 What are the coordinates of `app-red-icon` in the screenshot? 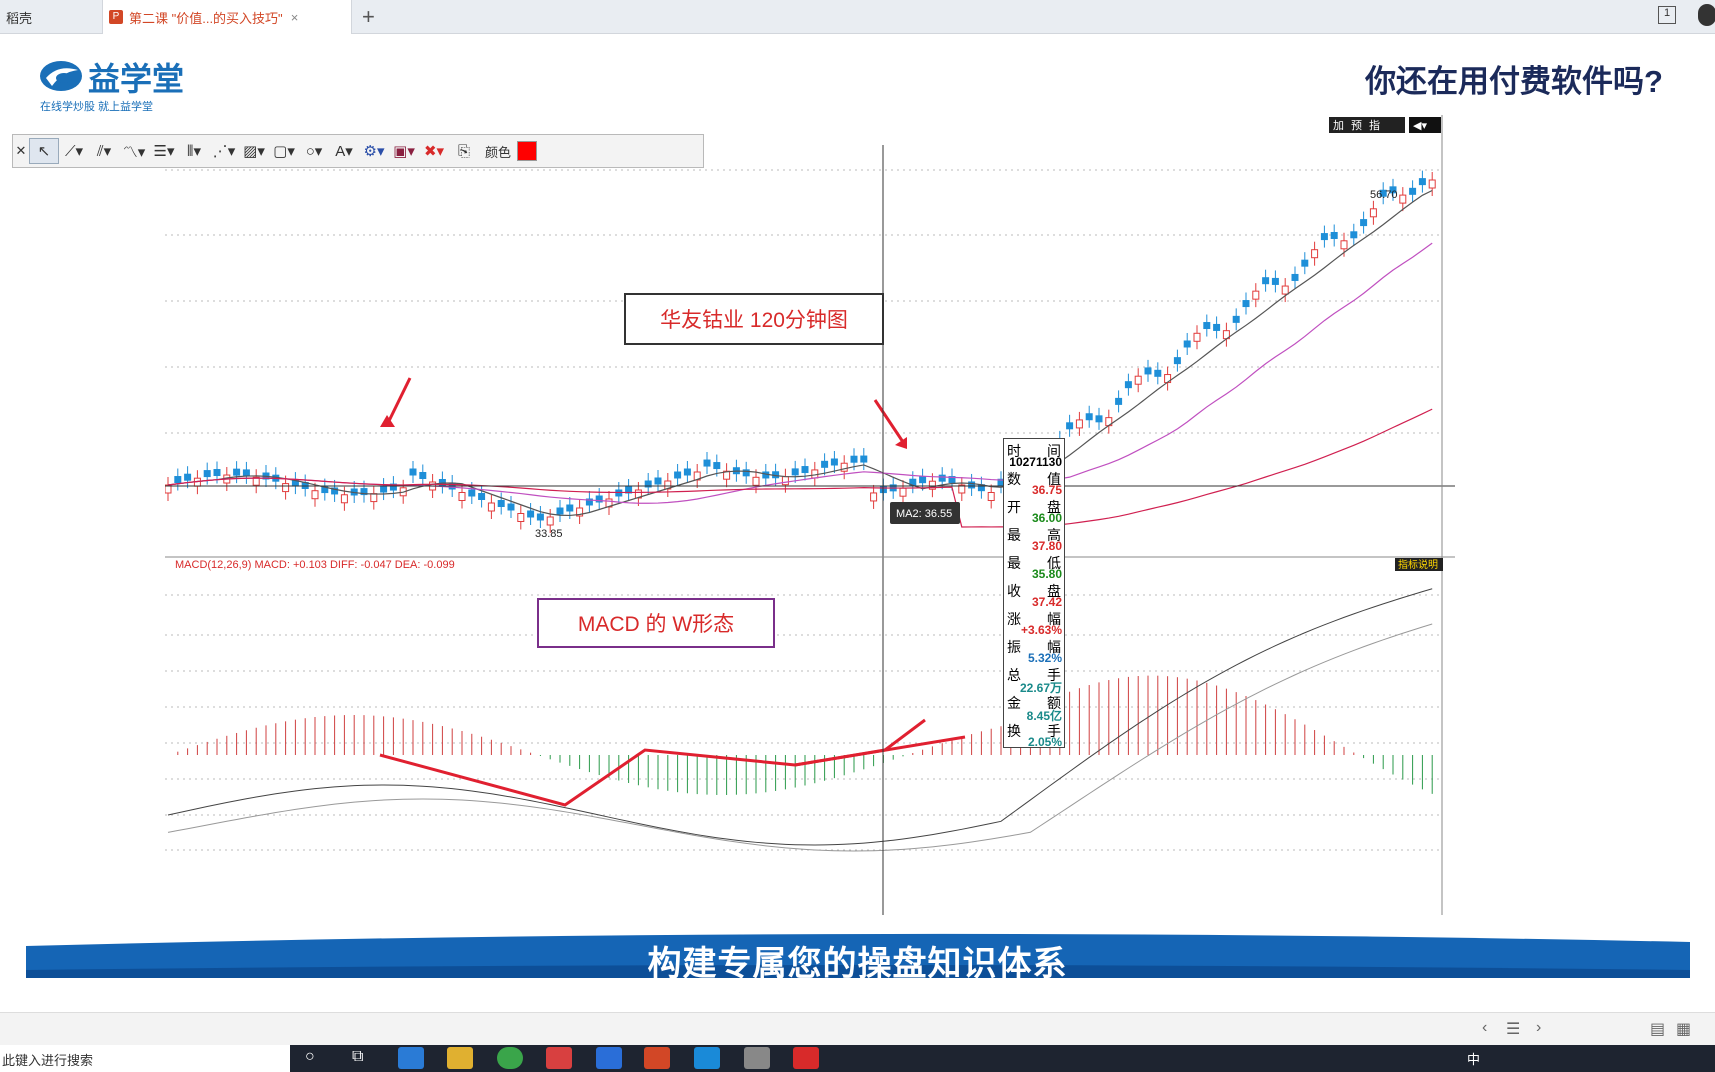 It's located at (559, 1058).